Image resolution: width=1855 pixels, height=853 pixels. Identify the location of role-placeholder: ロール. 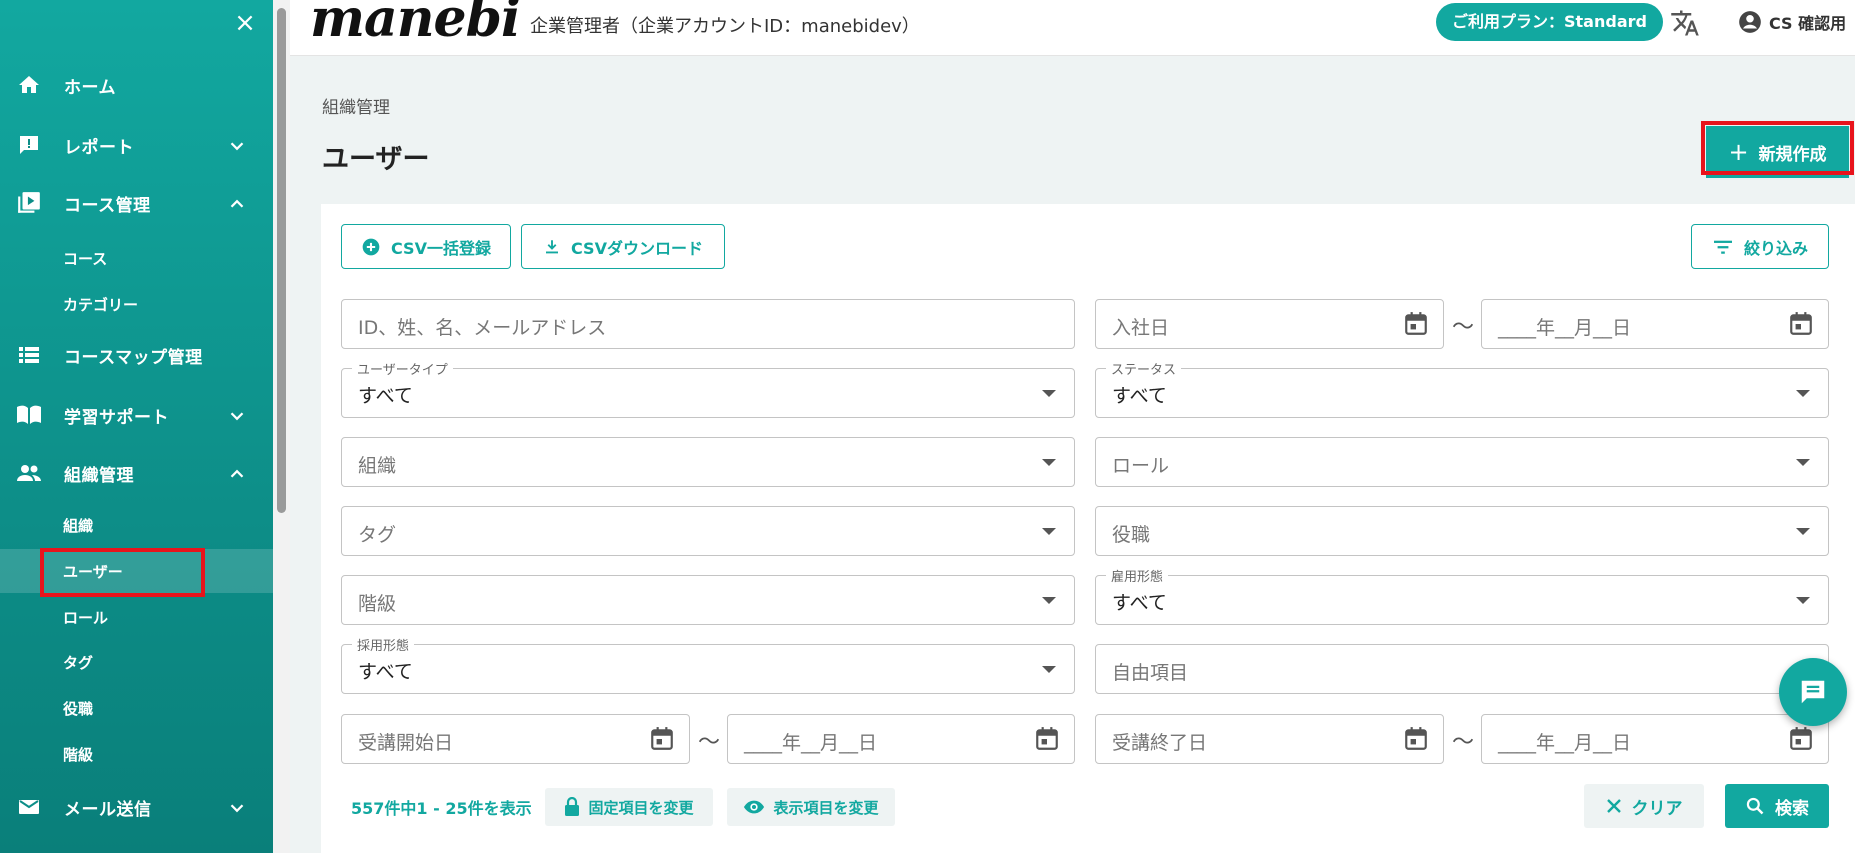
(1141, 466).